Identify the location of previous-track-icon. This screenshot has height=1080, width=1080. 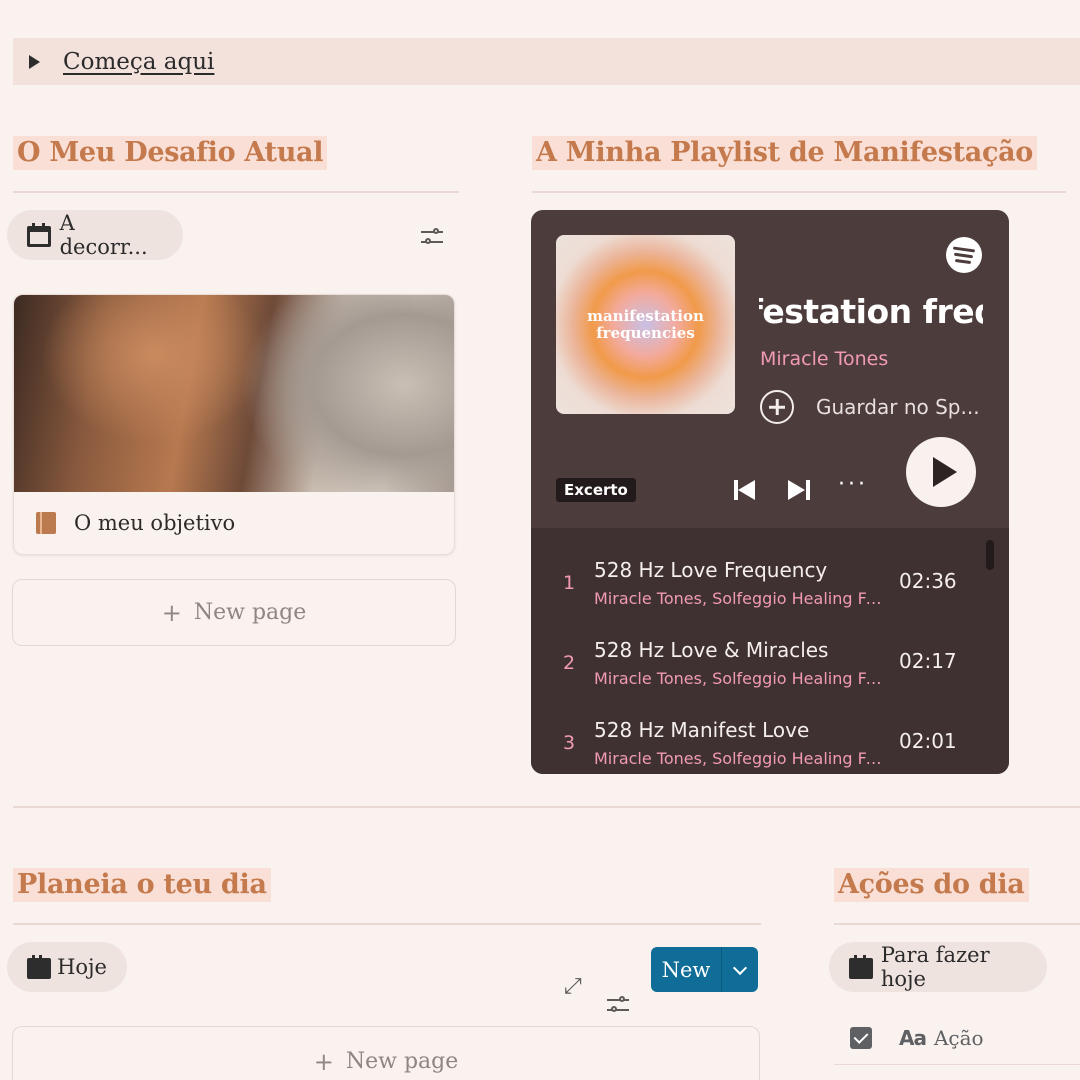
(746, 490).